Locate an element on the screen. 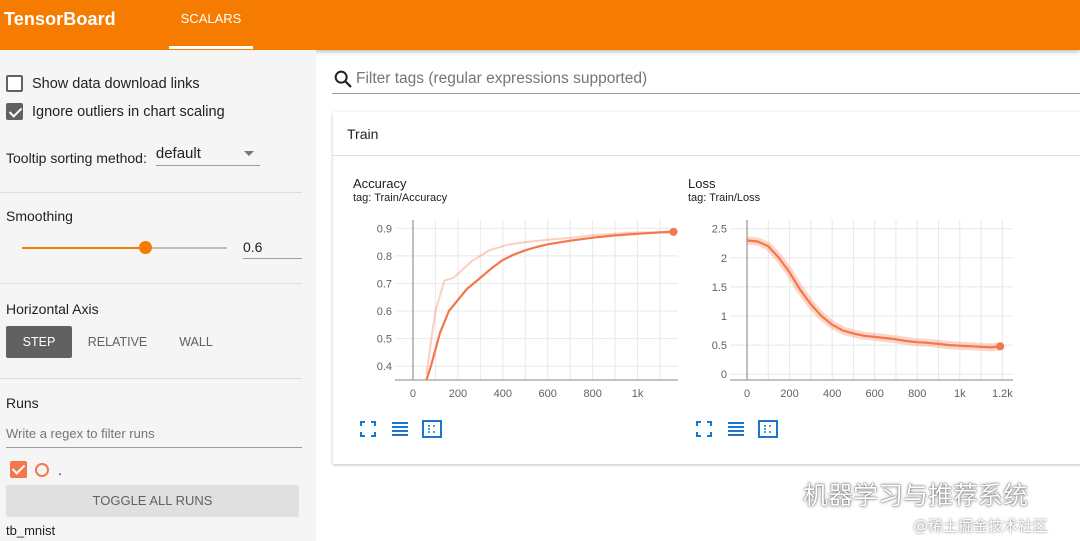  axis-step-button: STEP is located at coordinates (39, 342).